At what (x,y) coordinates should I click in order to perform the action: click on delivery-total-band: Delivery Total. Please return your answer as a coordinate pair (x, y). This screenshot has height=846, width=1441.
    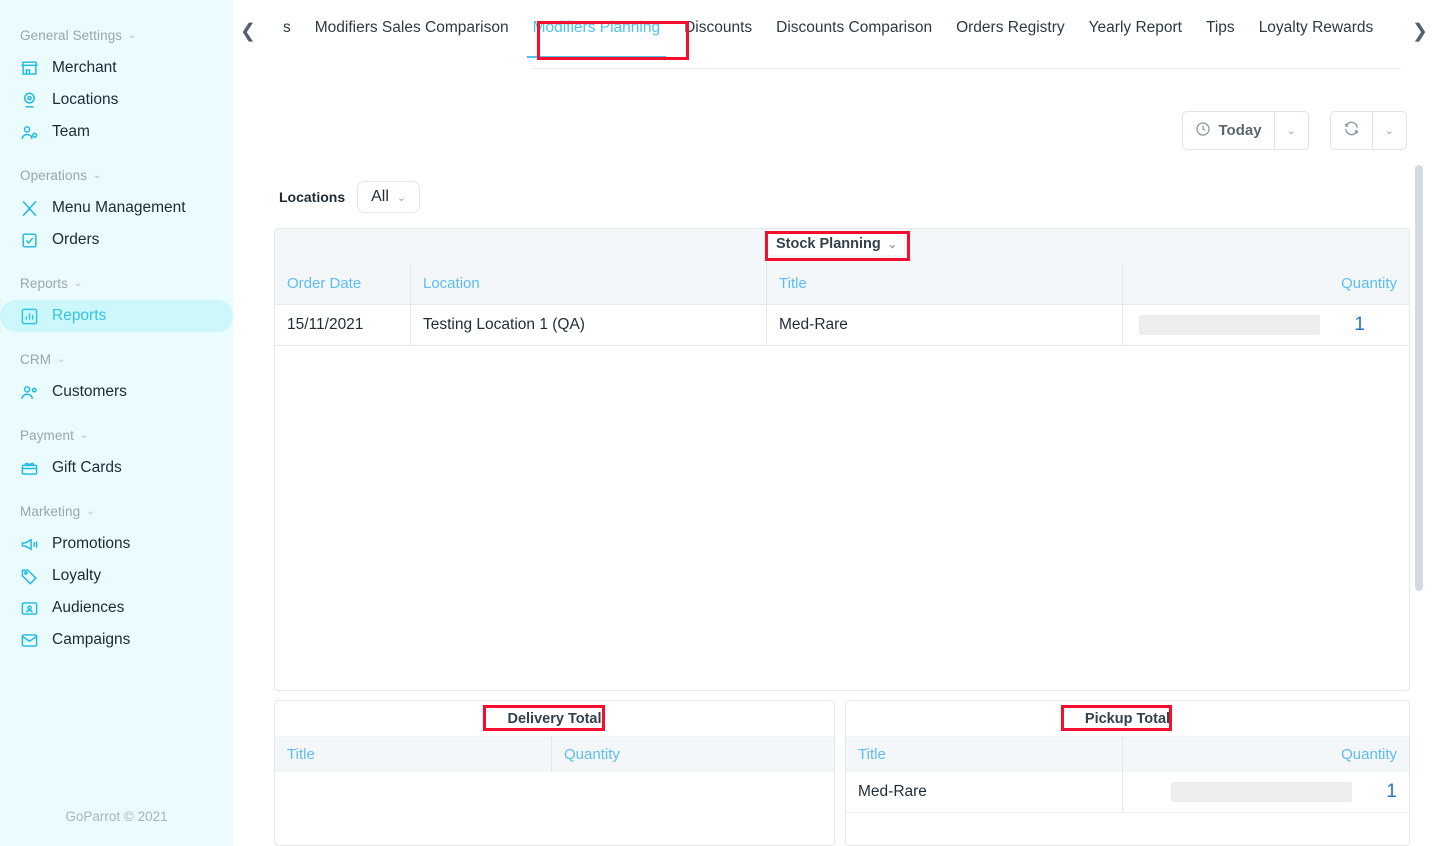
    Looking at the image, I should click on (554, 718).